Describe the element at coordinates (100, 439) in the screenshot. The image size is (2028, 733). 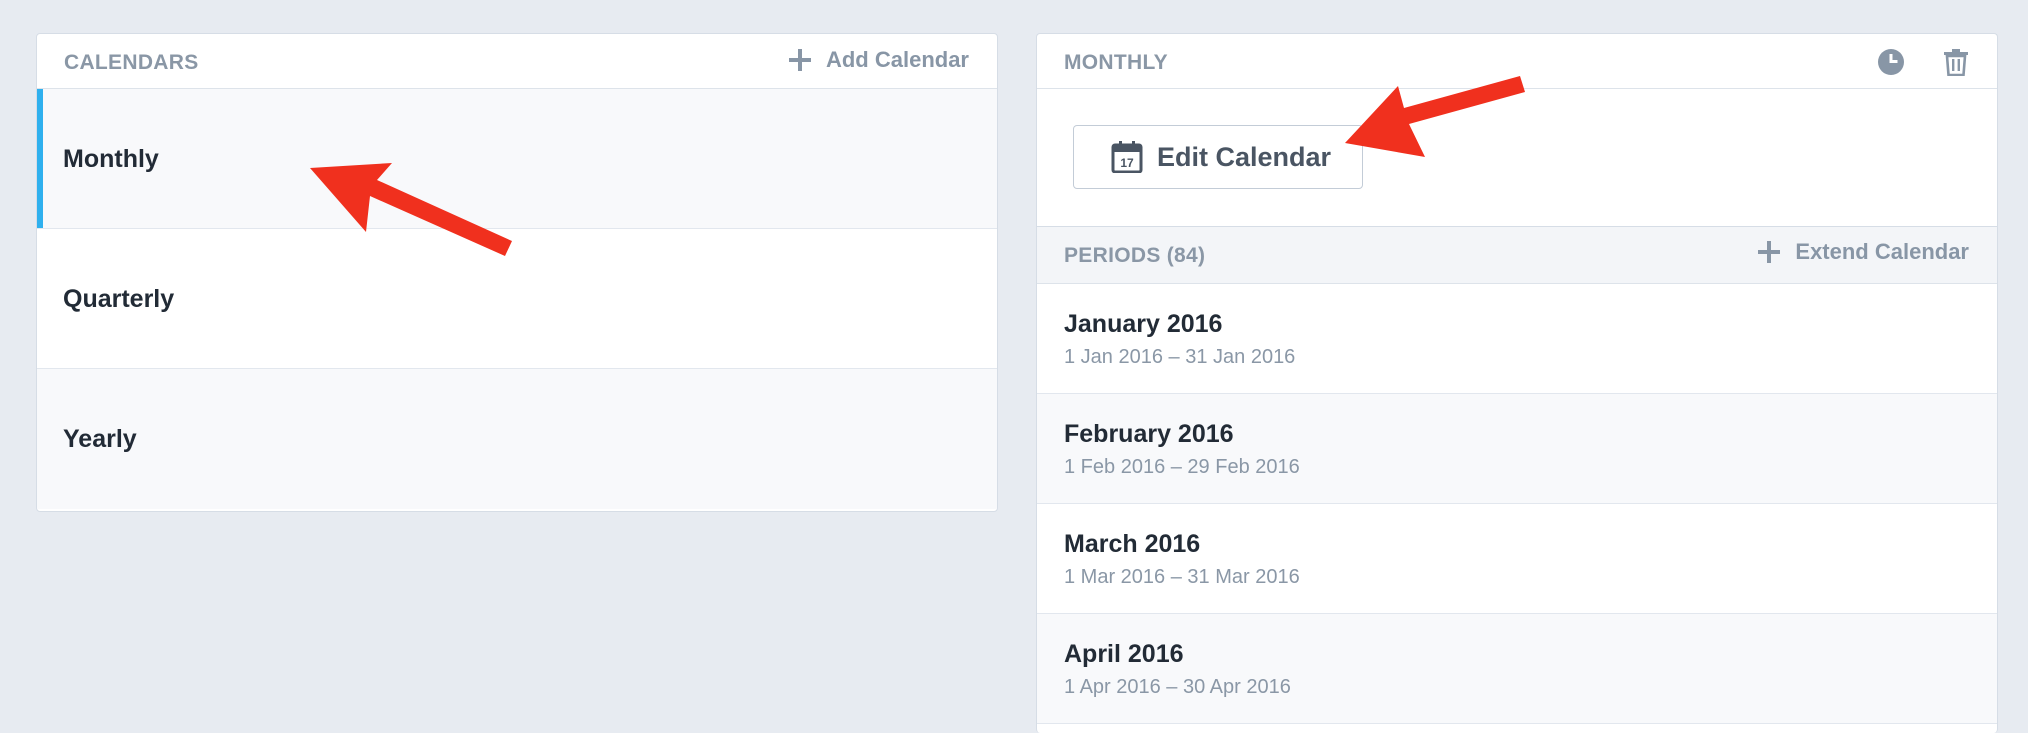
I see `calendar-item-label: Yearly` at that location.